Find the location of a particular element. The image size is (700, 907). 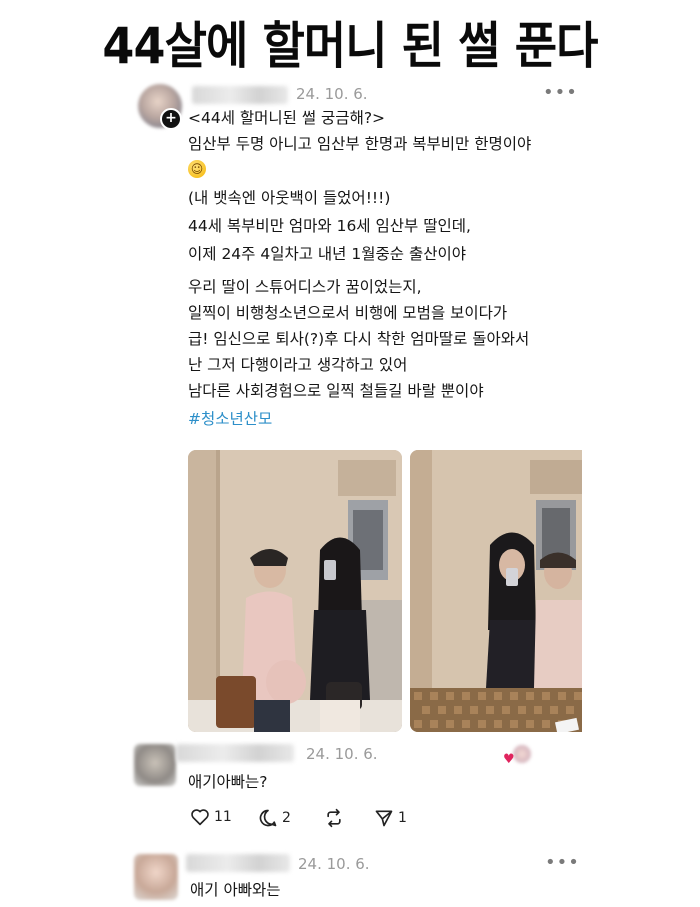

liked-by-author-avatar is located at coordinates (522, 754).